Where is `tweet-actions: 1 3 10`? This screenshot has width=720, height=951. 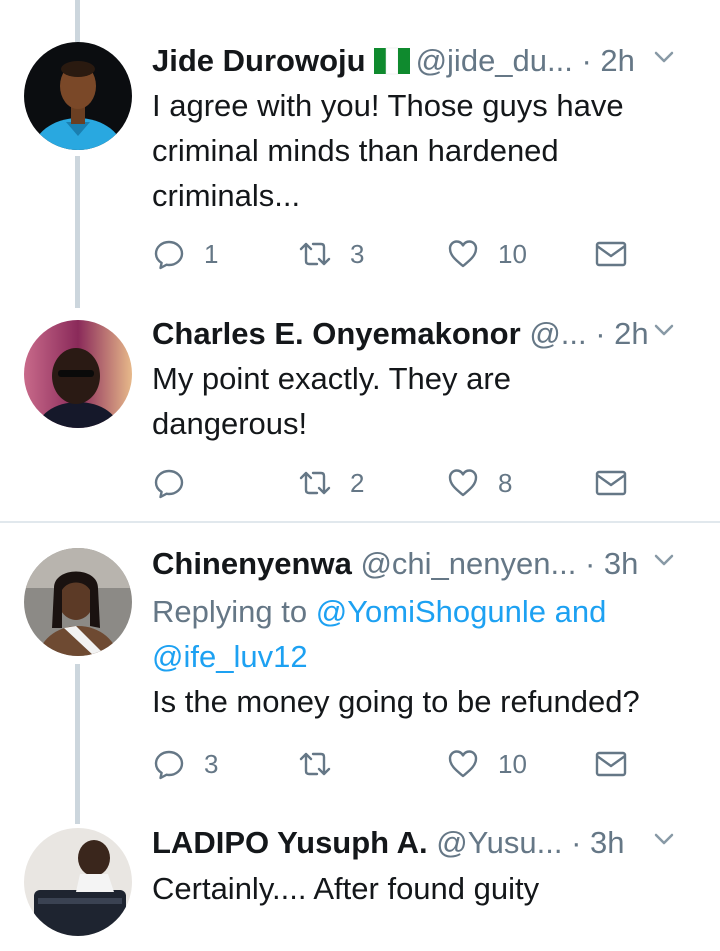 tweet-actions: 1 3 10 is located at coordinates (436, 254).